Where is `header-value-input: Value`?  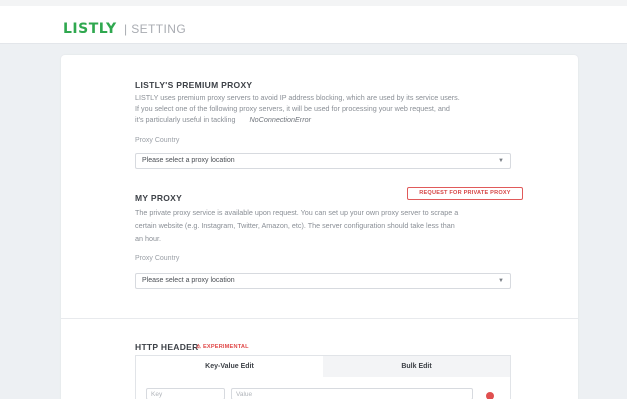
header-value-input: Value is located at coordinates (352, 393).